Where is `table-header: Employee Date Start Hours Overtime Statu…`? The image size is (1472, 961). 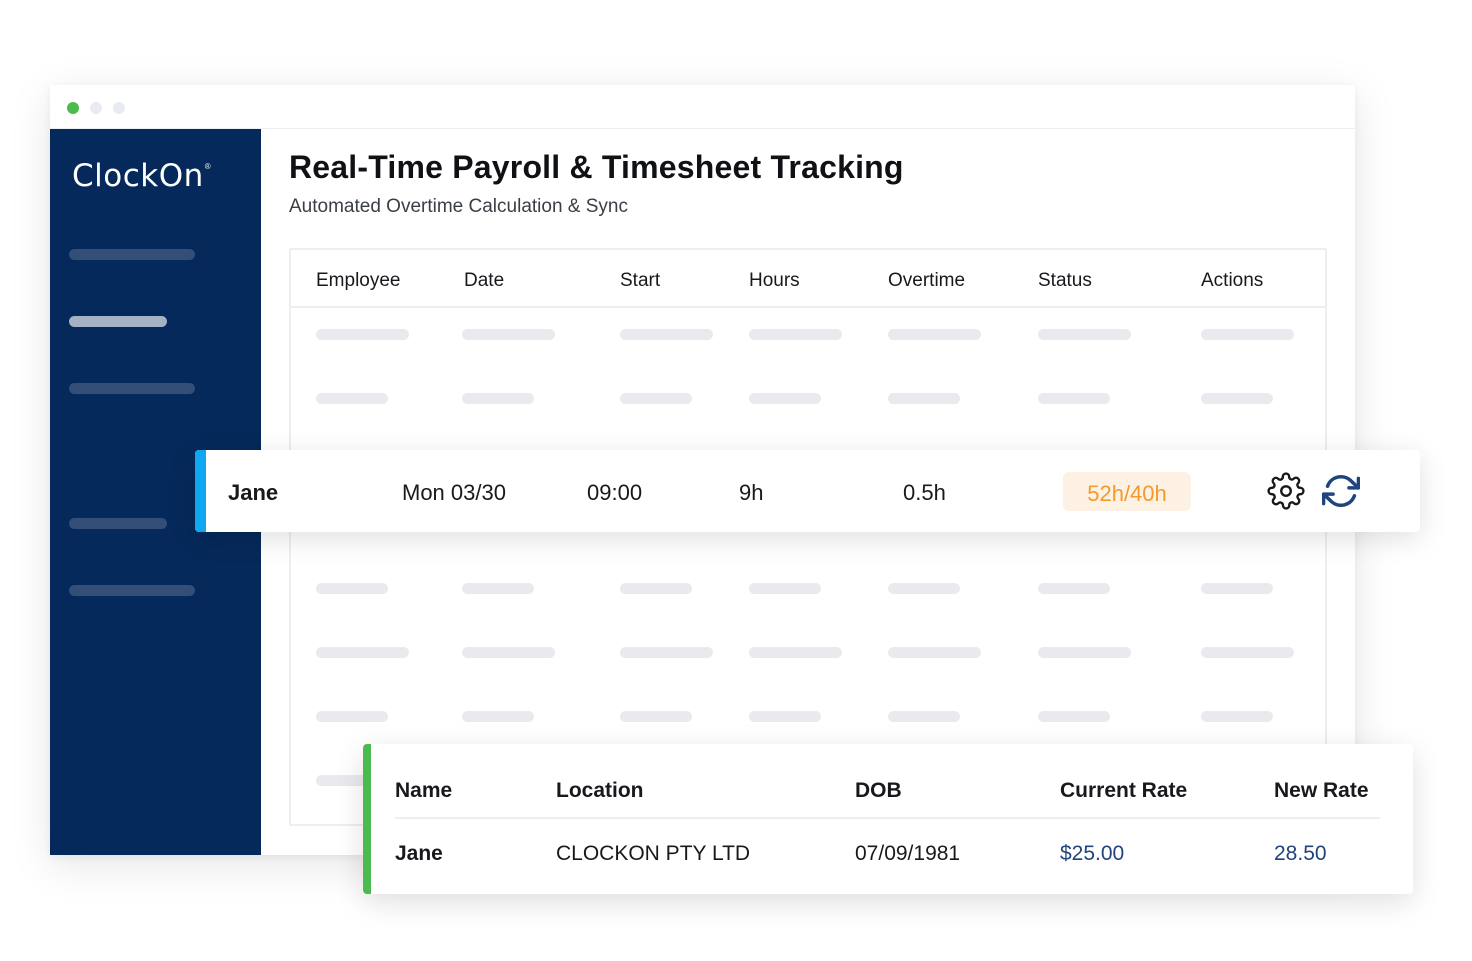 table-header: Employee Date Start Hours Overtime Statu… is located at coordinates (808, 279).